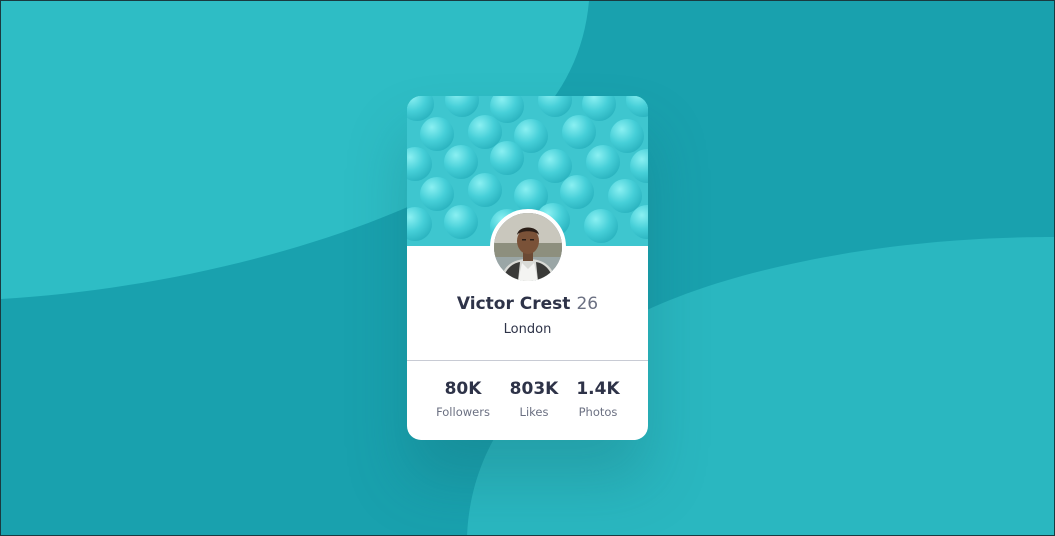 Image resolution: width=1055 pixels, height=536 pixels. What do you see at coordinates (598, 389) in the screenshot?
I see `stat-value: 1.4K` at bounding box center [598, 389].